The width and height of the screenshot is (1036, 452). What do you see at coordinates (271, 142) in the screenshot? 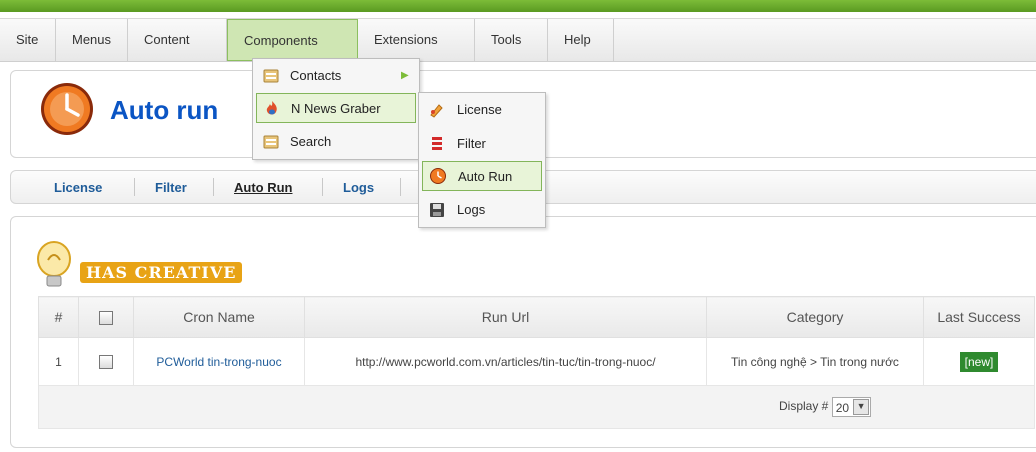
I see `search-component-icon` at bounding box center [271, 142].